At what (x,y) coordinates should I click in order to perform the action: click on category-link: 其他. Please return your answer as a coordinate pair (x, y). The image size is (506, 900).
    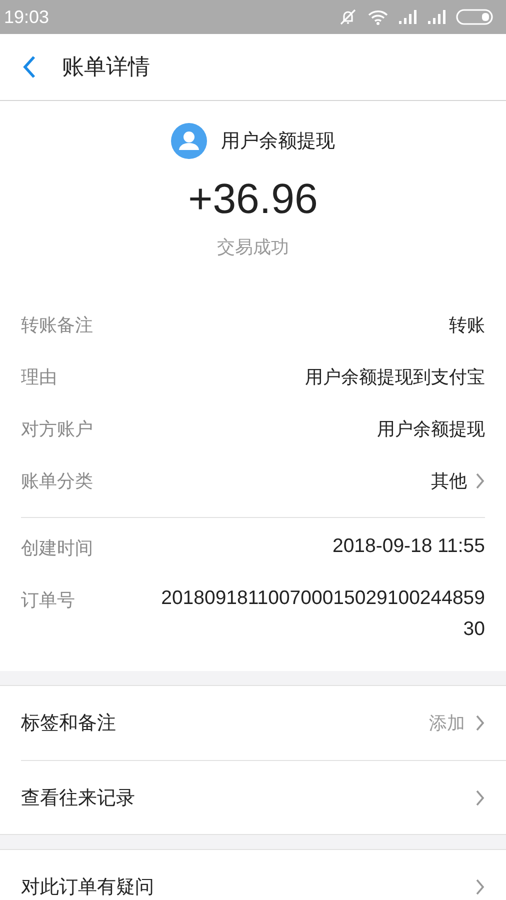
    Looking at the image, I should click on (458, 481).